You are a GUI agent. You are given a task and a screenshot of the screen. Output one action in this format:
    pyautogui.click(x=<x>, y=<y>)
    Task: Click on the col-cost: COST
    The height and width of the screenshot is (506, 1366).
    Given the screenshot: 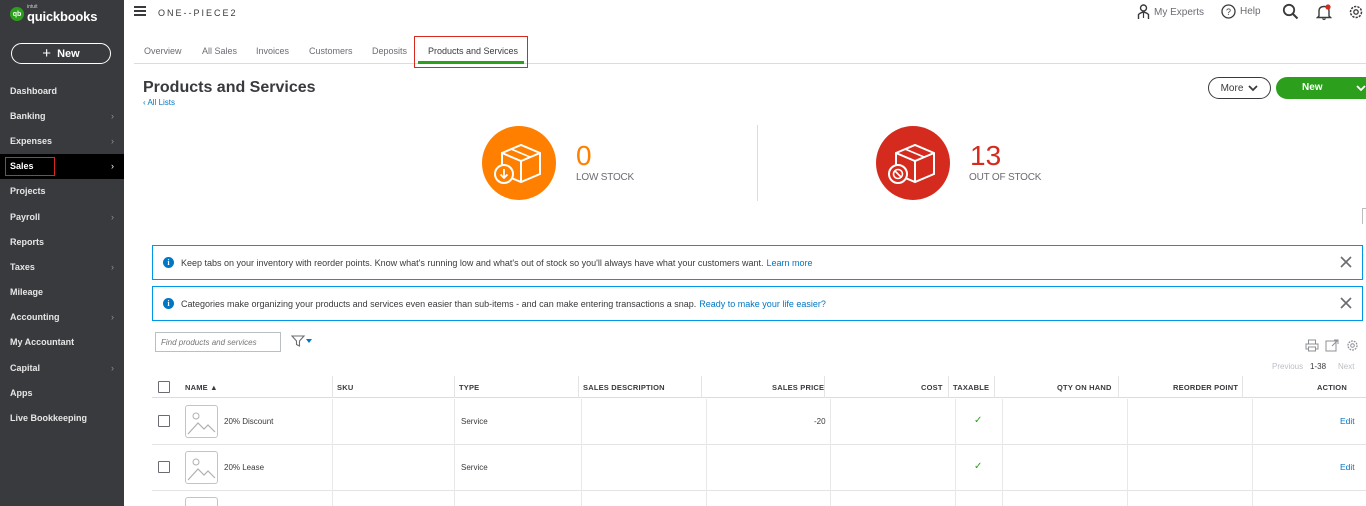 What is the action you would take?
    pyautogui.click(x=932, y=387)
    